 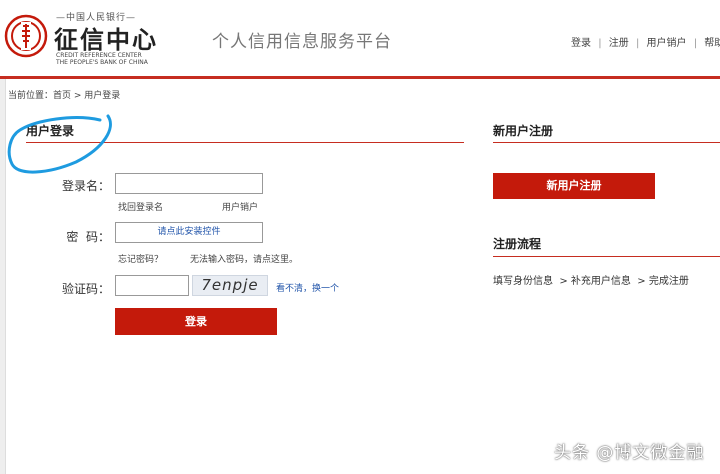 I want to click on platform-title: 个人信用信息服务平台, so click(x=302, y=42).